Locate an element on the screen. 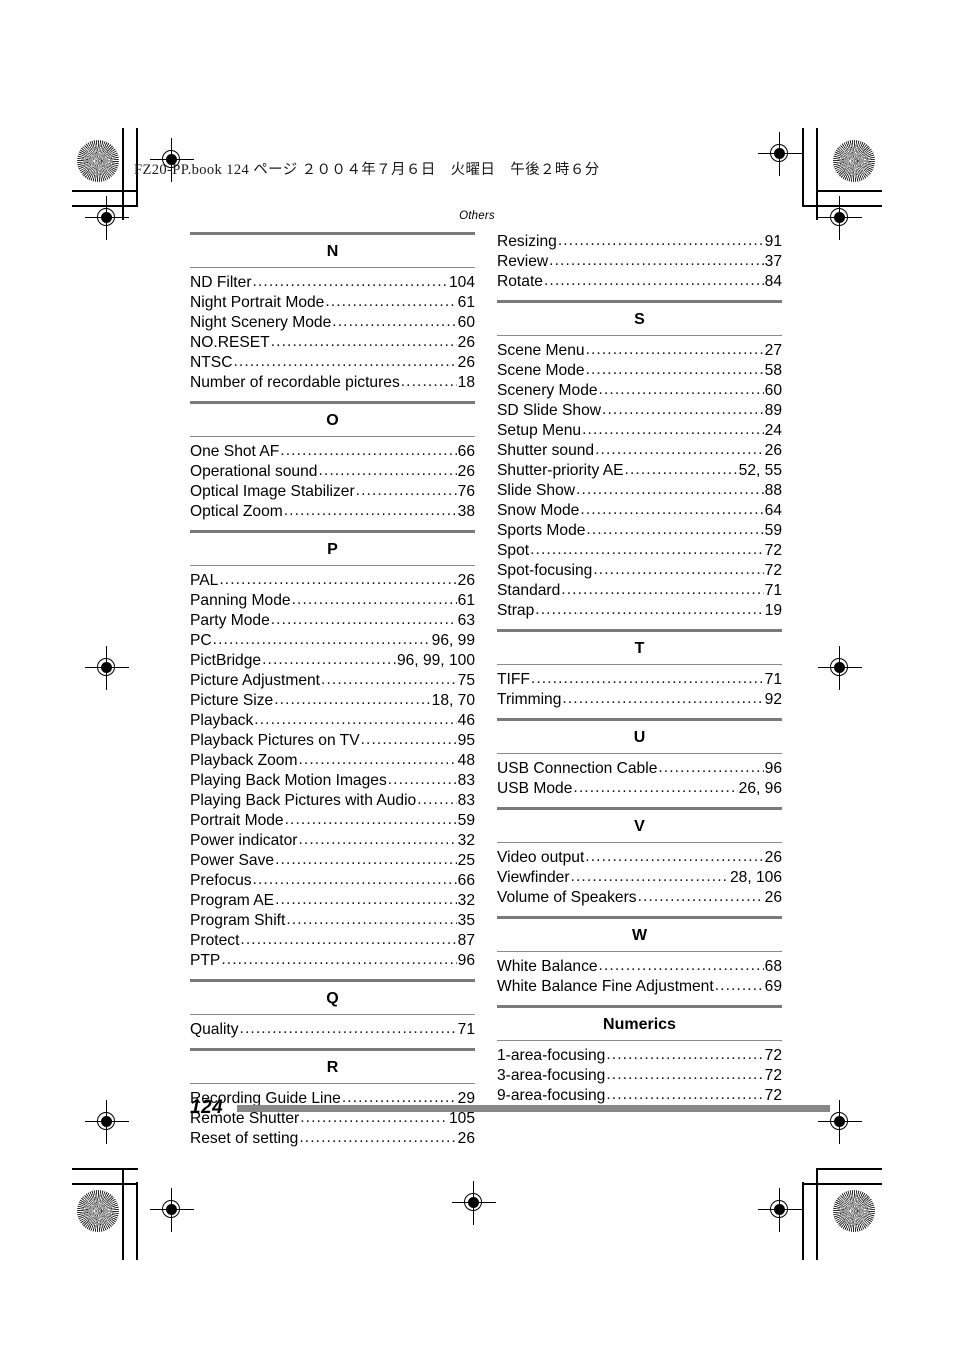 The width and height of the screenshot is (954, 1348). index-entry-term: Power indicator is located at coordinates (244, 840).